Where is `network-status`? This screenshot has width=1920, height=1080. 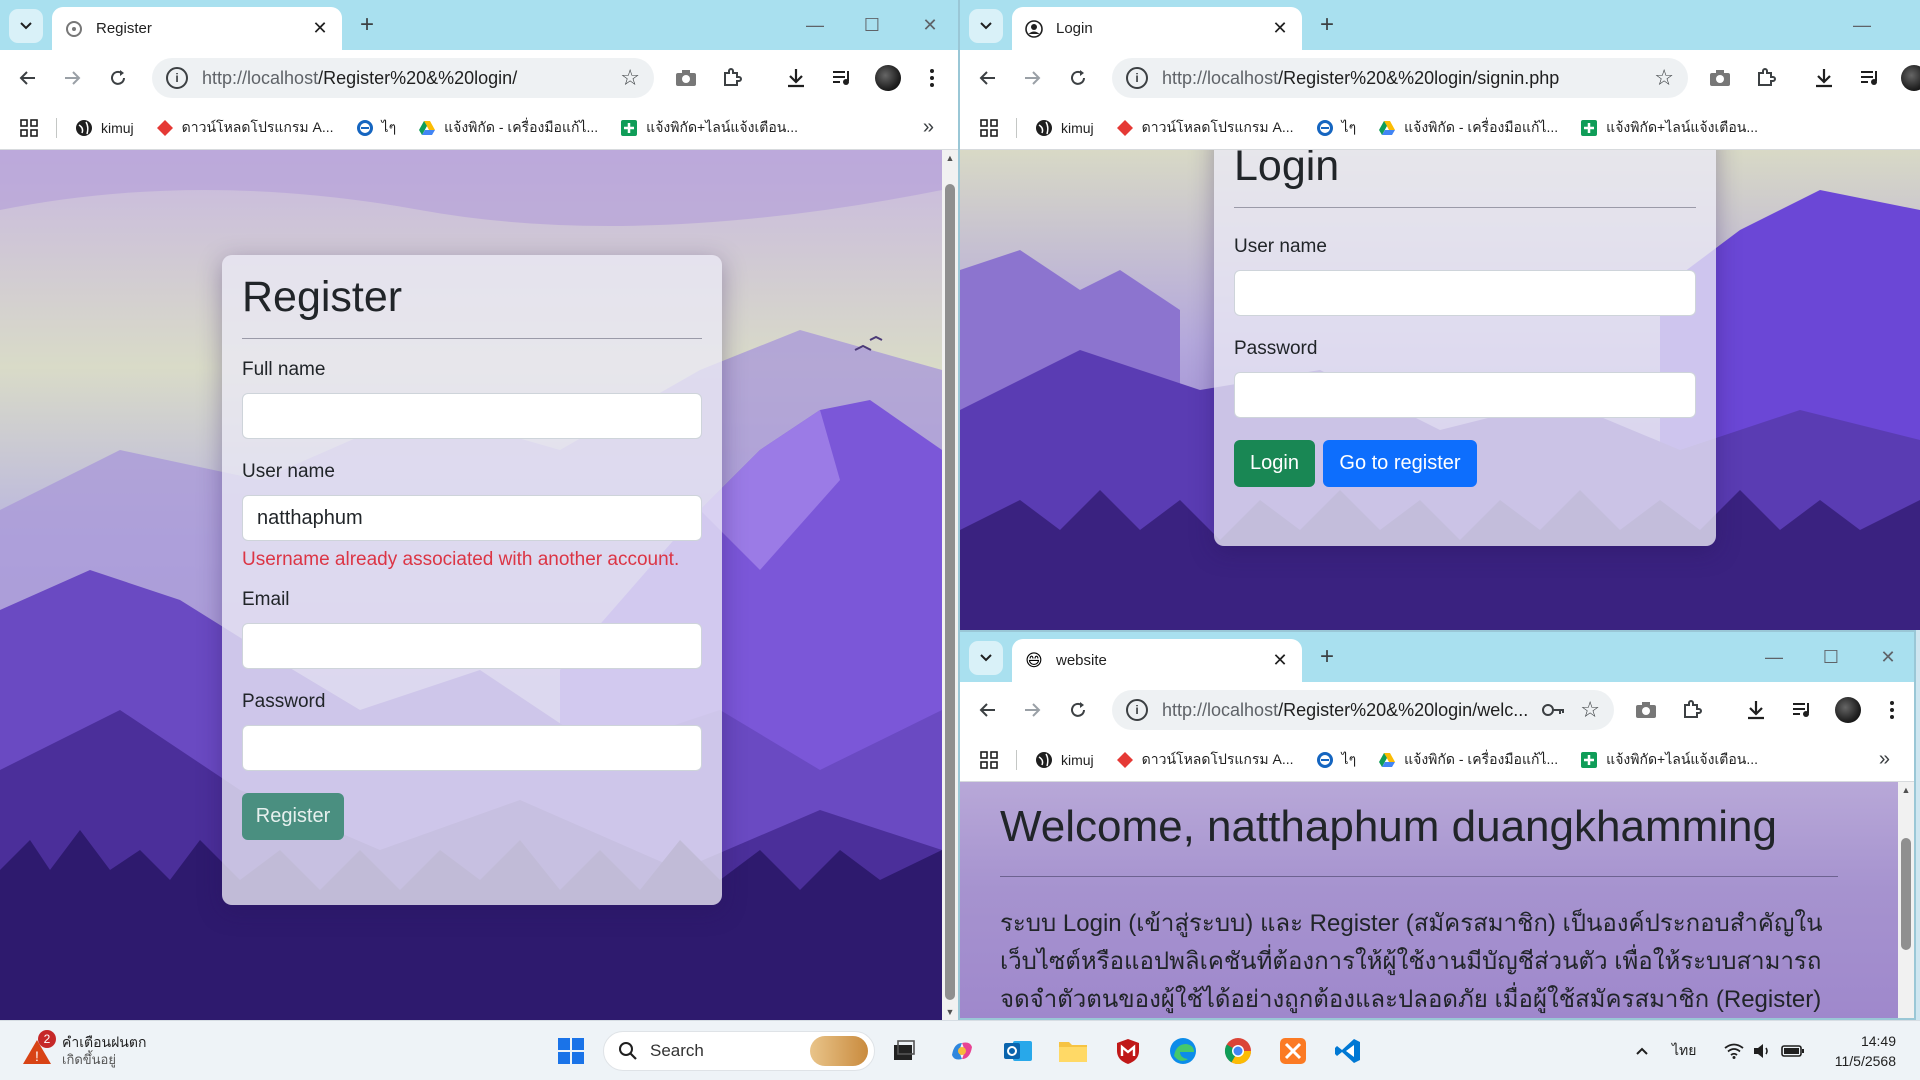
network-status is located at coordinates (1734, 1051).